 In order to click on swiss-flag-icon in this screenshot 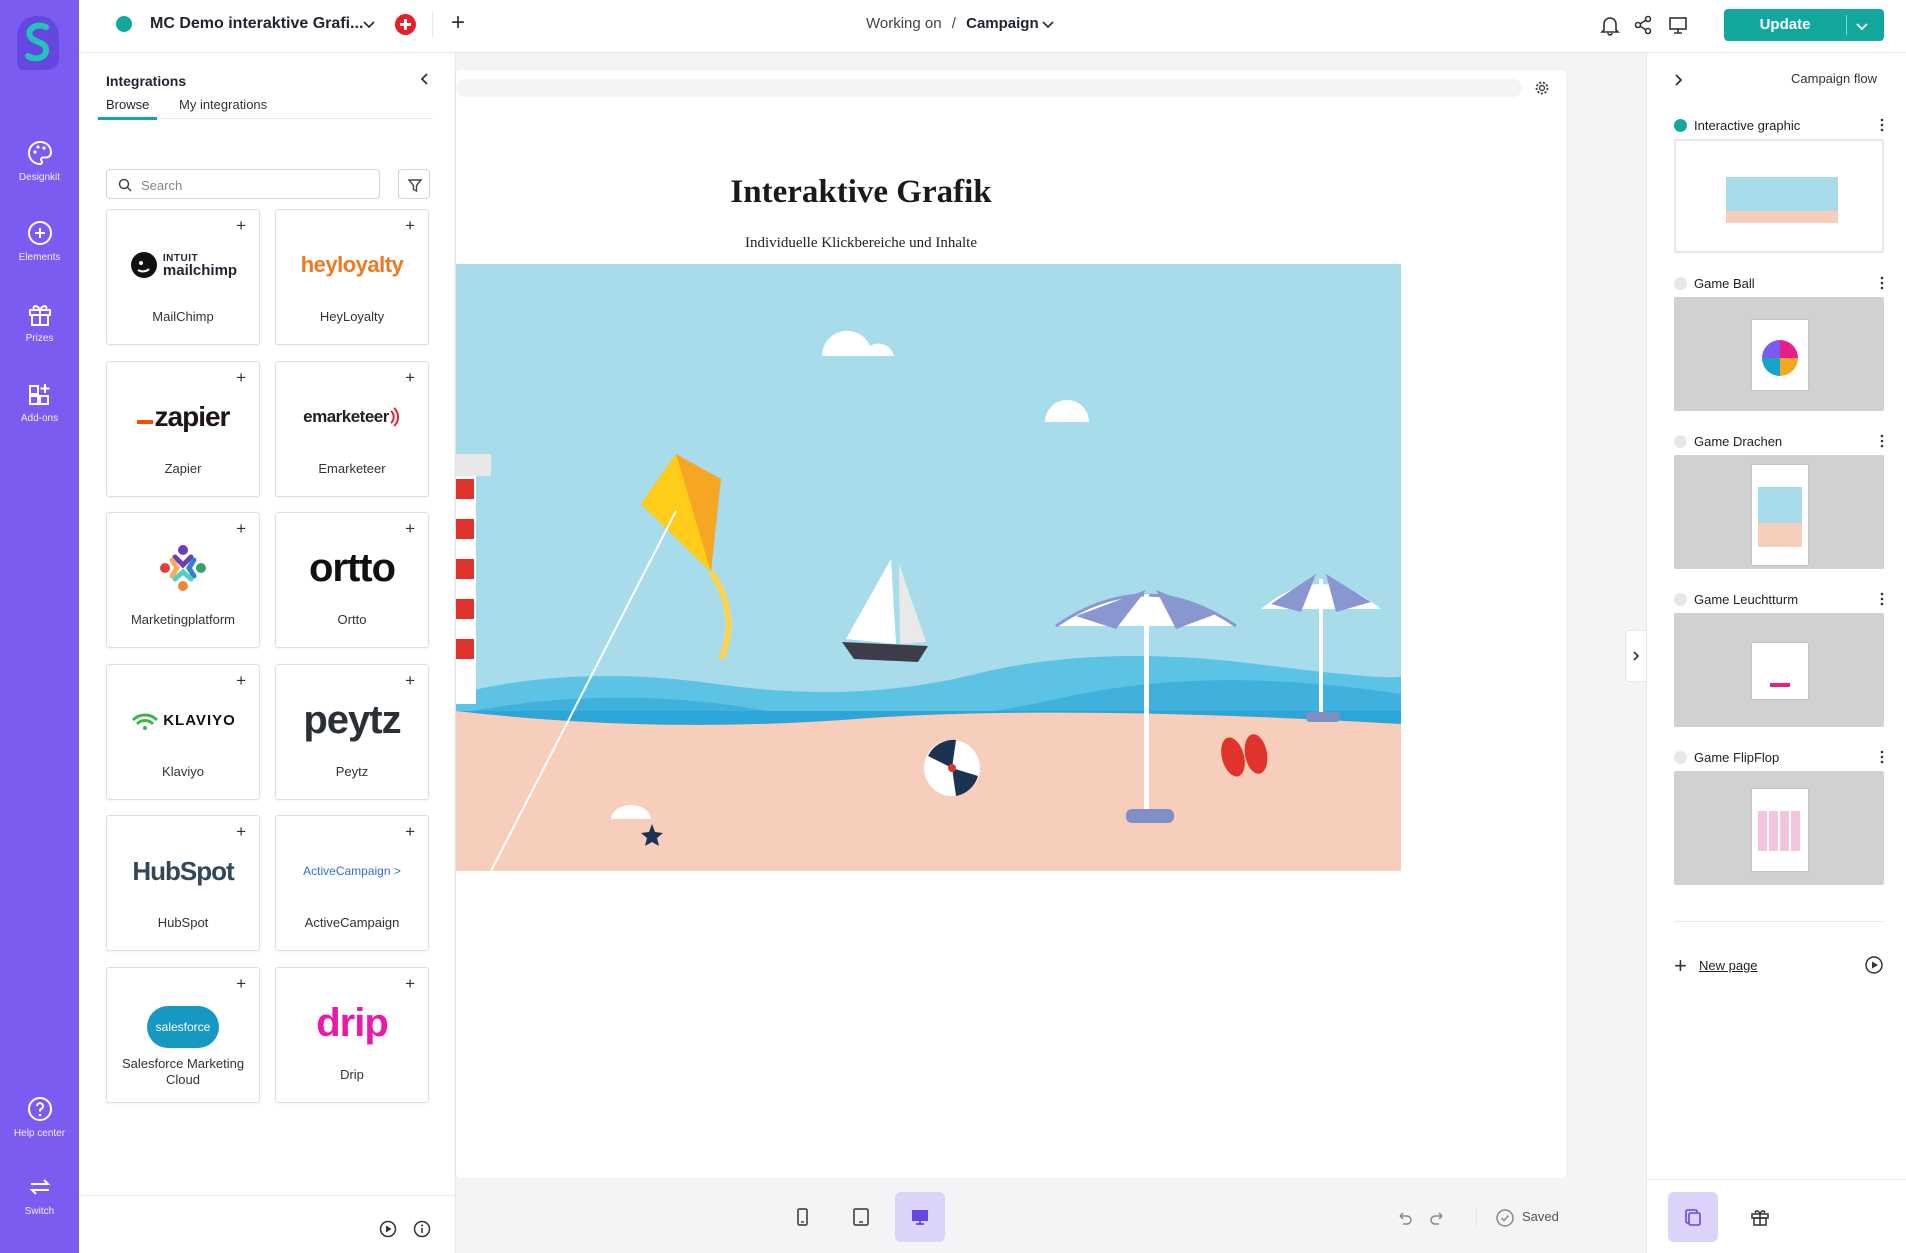, I will do `click(405, 24)`.